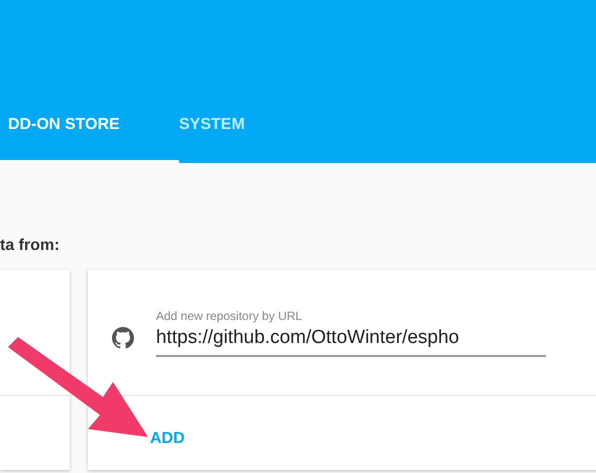  I want to click on repository-url-field: Add new repository by URL https://github.com/OttoWinter/espho, so click(351, 332).